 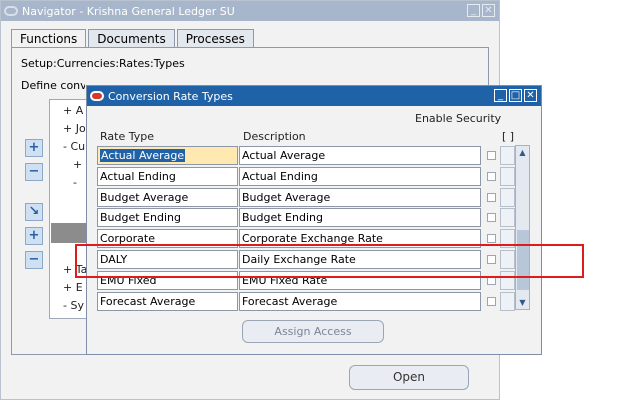 I want to click on function-description: Define conversion rate types, so click(x=53, y=85).